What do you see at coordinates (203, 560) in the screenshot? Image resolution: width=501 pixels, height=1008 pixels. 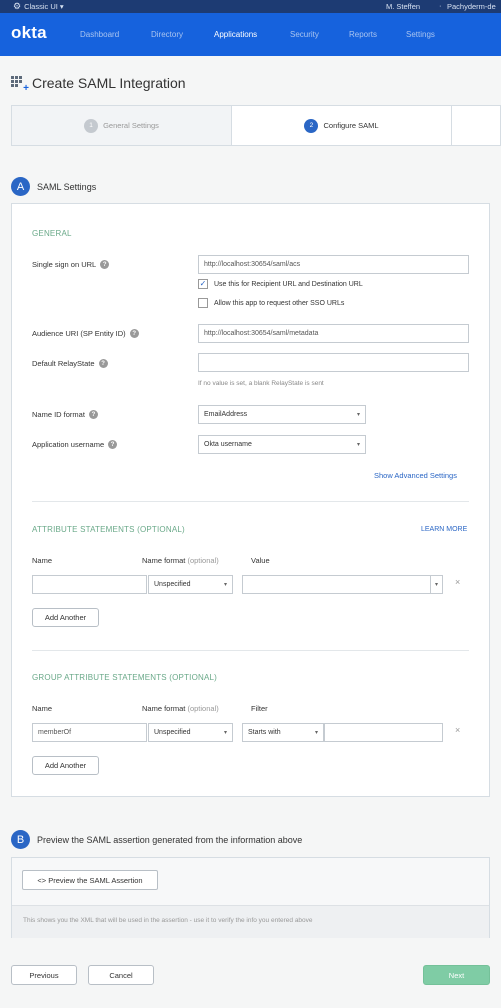 I see `attr-col-format-optional: (optional)` at bounding box center [203, 560].